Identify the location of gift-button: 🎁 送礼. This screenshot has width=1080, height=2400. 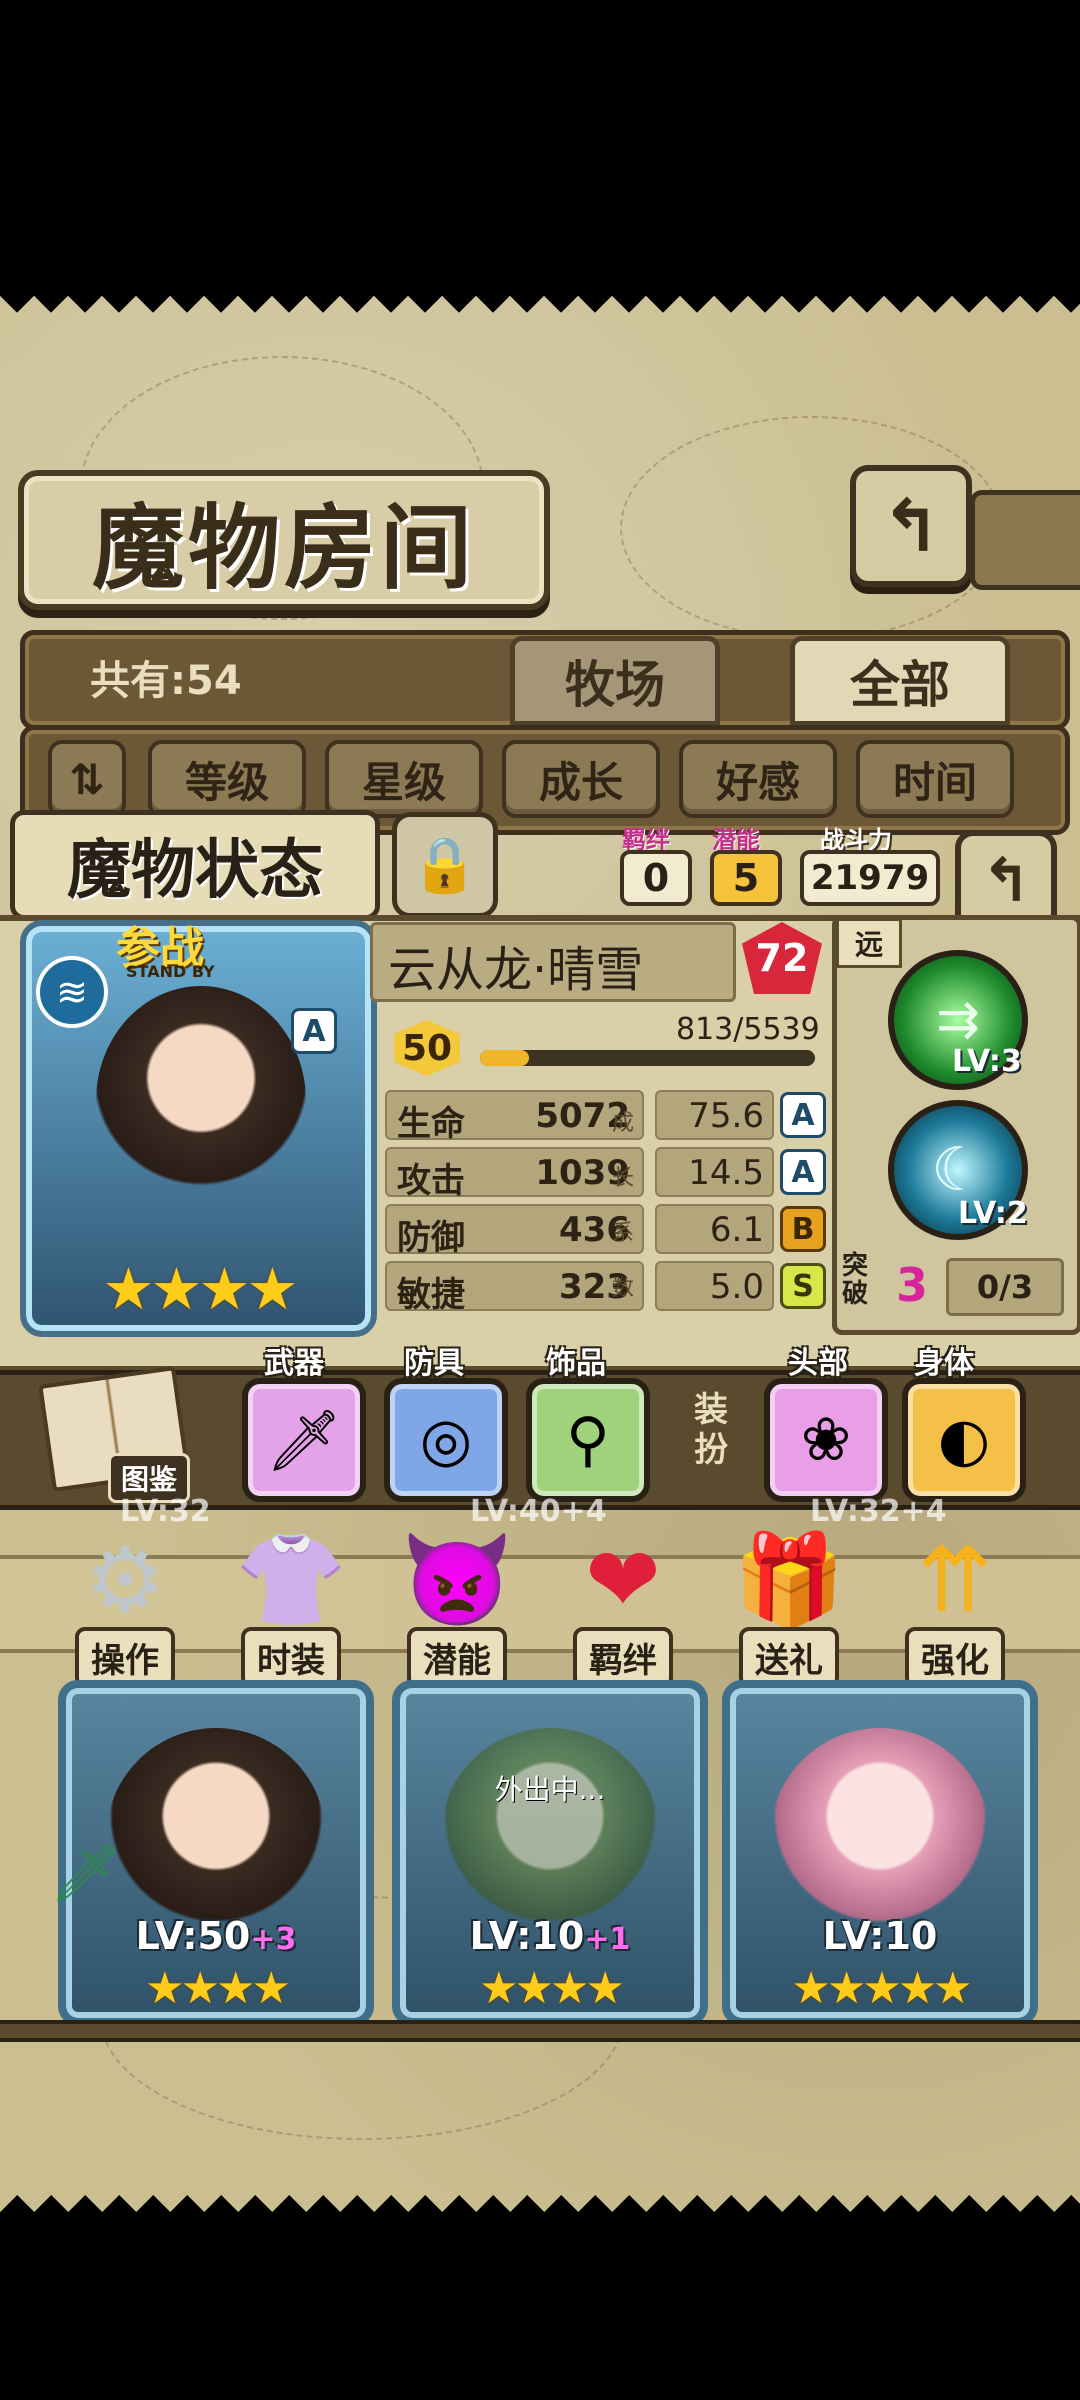
(789, 1610).